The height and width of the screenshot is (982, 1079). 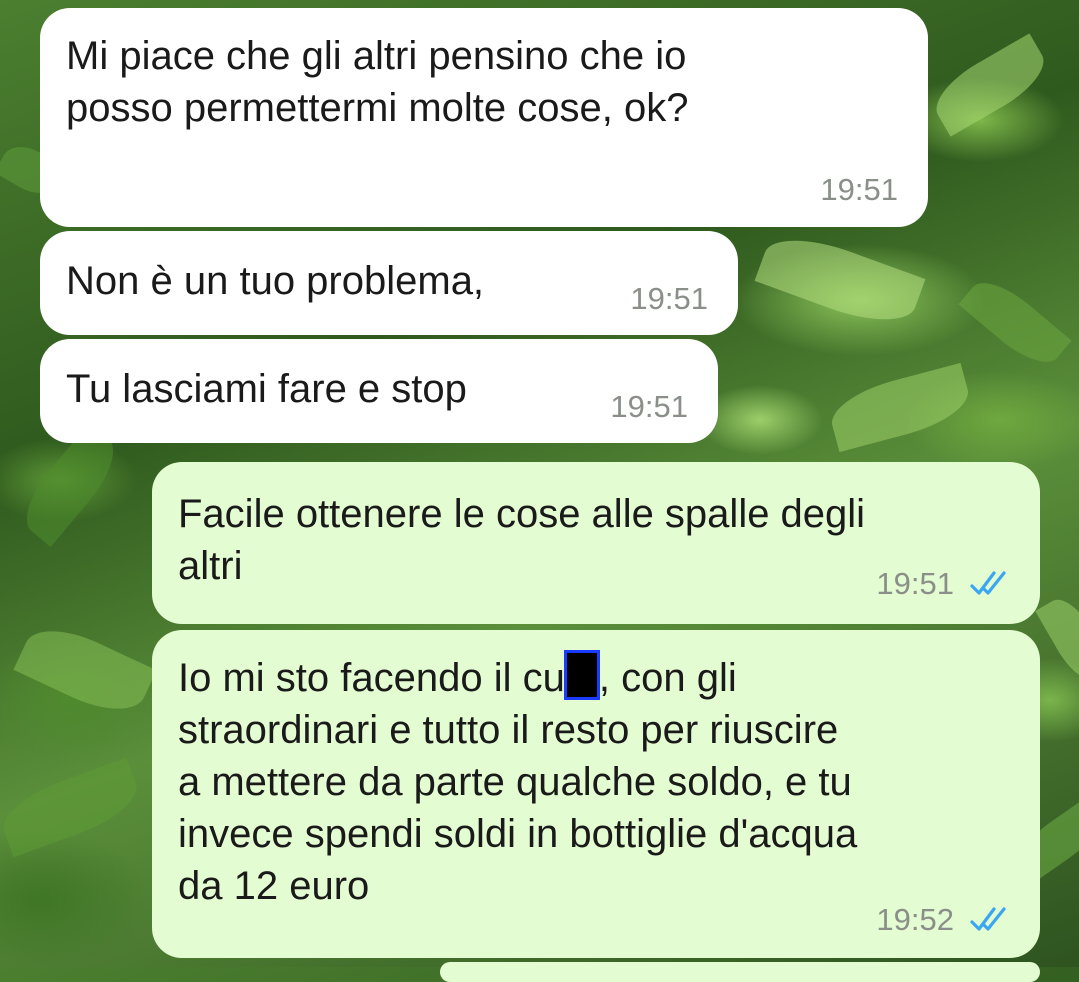 I want to click on message-text-part: Io mi sto facendo il cu, so click(x=371, y=678).